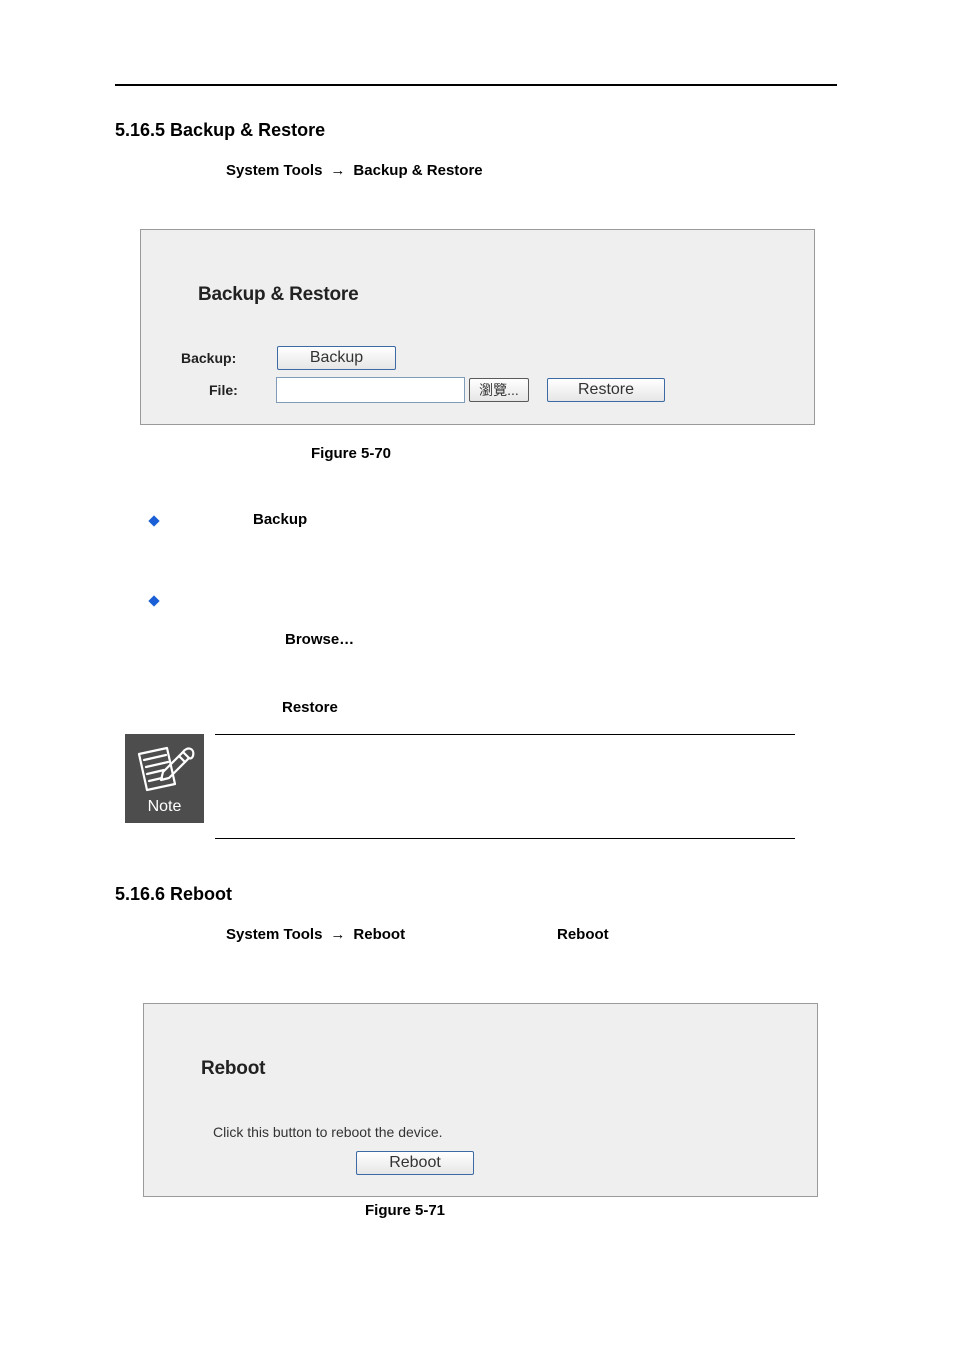 This screenshot has height=1350, width=954. What do you see at coordinates (223, 390) in the screenshot?
I see `file-label: File:` at bounding box center [223, 390].